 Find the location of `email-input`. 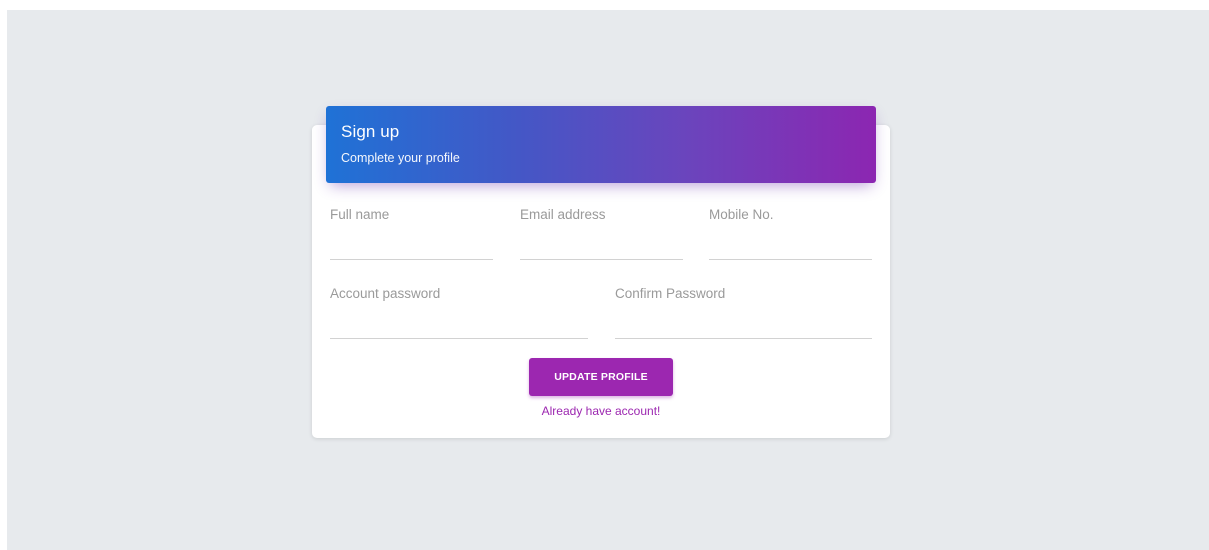

email-input is located at coordinates (601, 244).